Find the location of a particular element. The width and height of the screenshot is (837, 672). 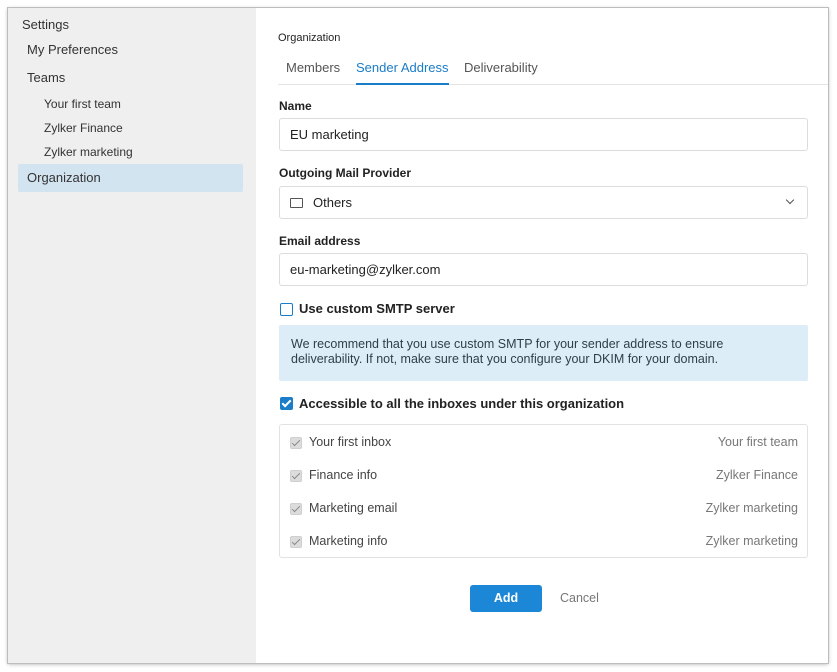

inbox-name: Marketing email is located at coordinates (353, 508).